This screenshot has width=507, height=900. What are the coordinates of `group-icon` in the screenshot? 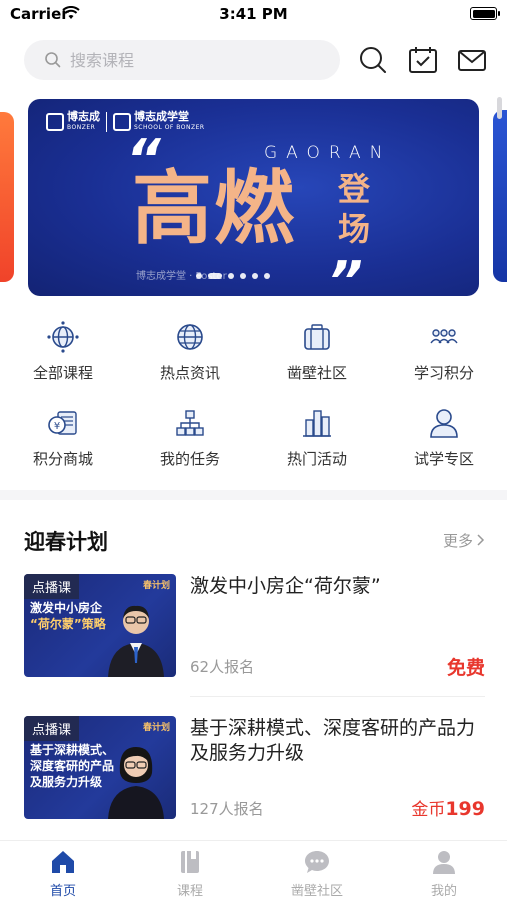 It's located at (444, 336).